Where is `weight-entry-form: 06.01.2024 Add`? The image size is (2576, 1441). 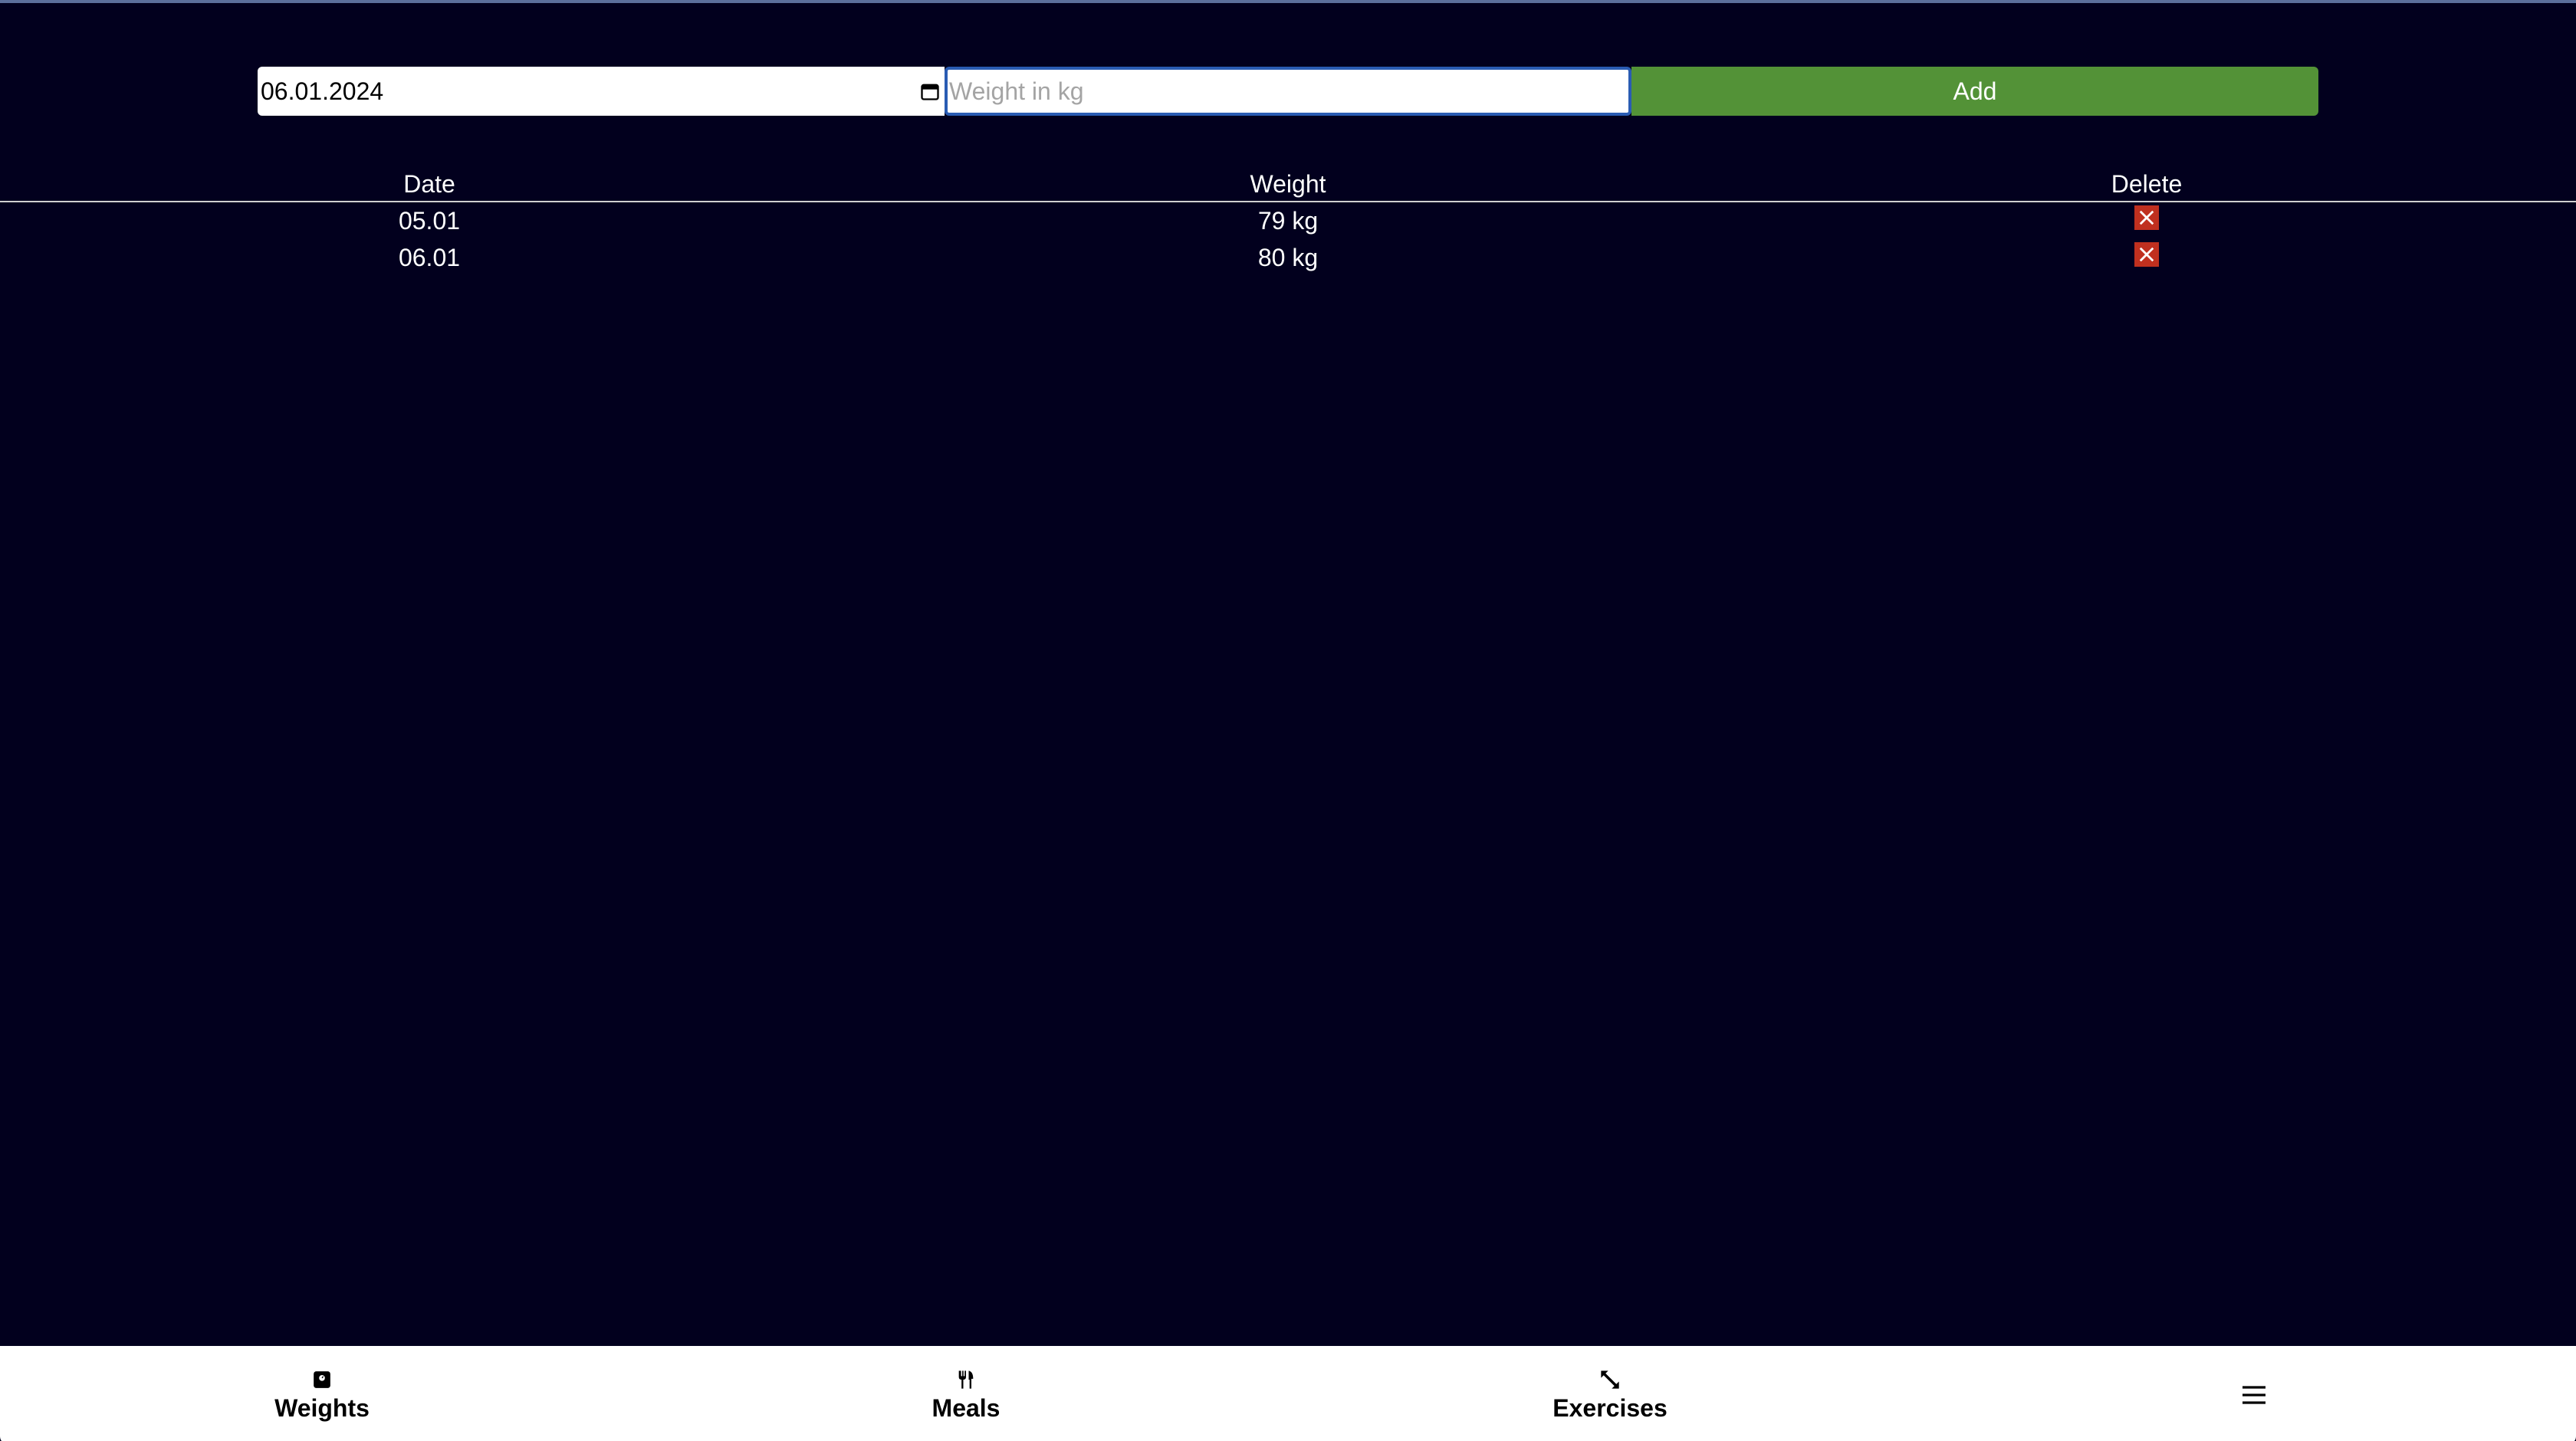
weight-entry-form: 06.01.2024 Add is located at coordinates (1288, 91).